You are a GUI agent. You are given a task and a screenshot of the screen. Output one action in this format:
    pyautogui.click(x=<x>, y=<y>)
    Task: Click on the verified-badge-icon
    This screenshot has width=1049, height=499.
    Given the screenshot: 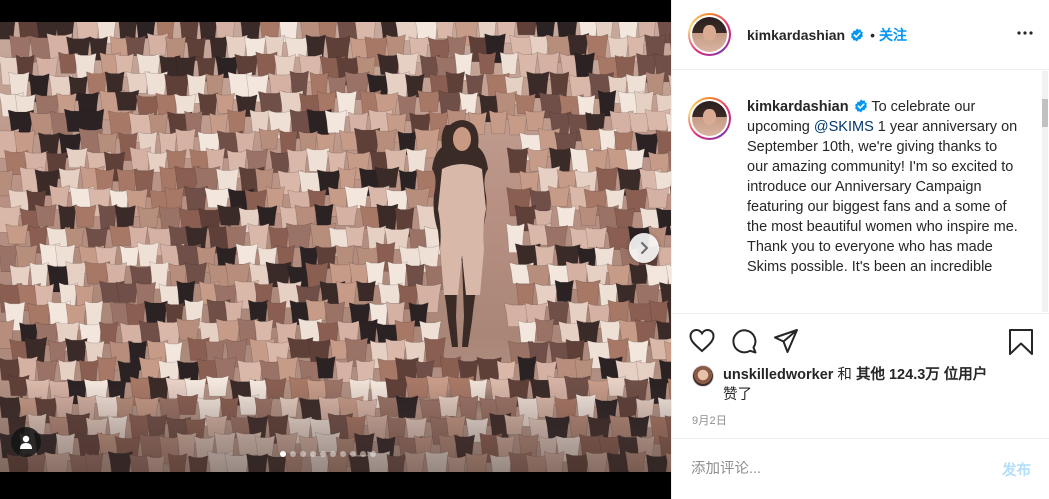 What is the action you would take?
    pyautogui.click(x=857, y=35)
    